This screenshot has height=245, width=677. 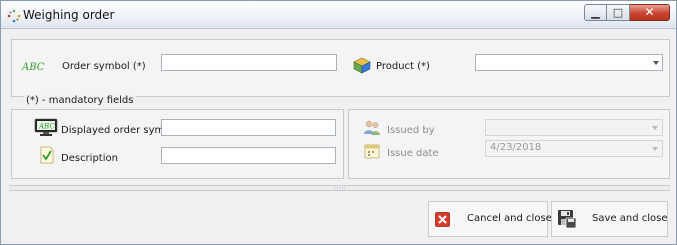 What do you see at coordinates (372, 151) in the screenshot?
I see `calendar-icon` at bounding box center [372, 151].